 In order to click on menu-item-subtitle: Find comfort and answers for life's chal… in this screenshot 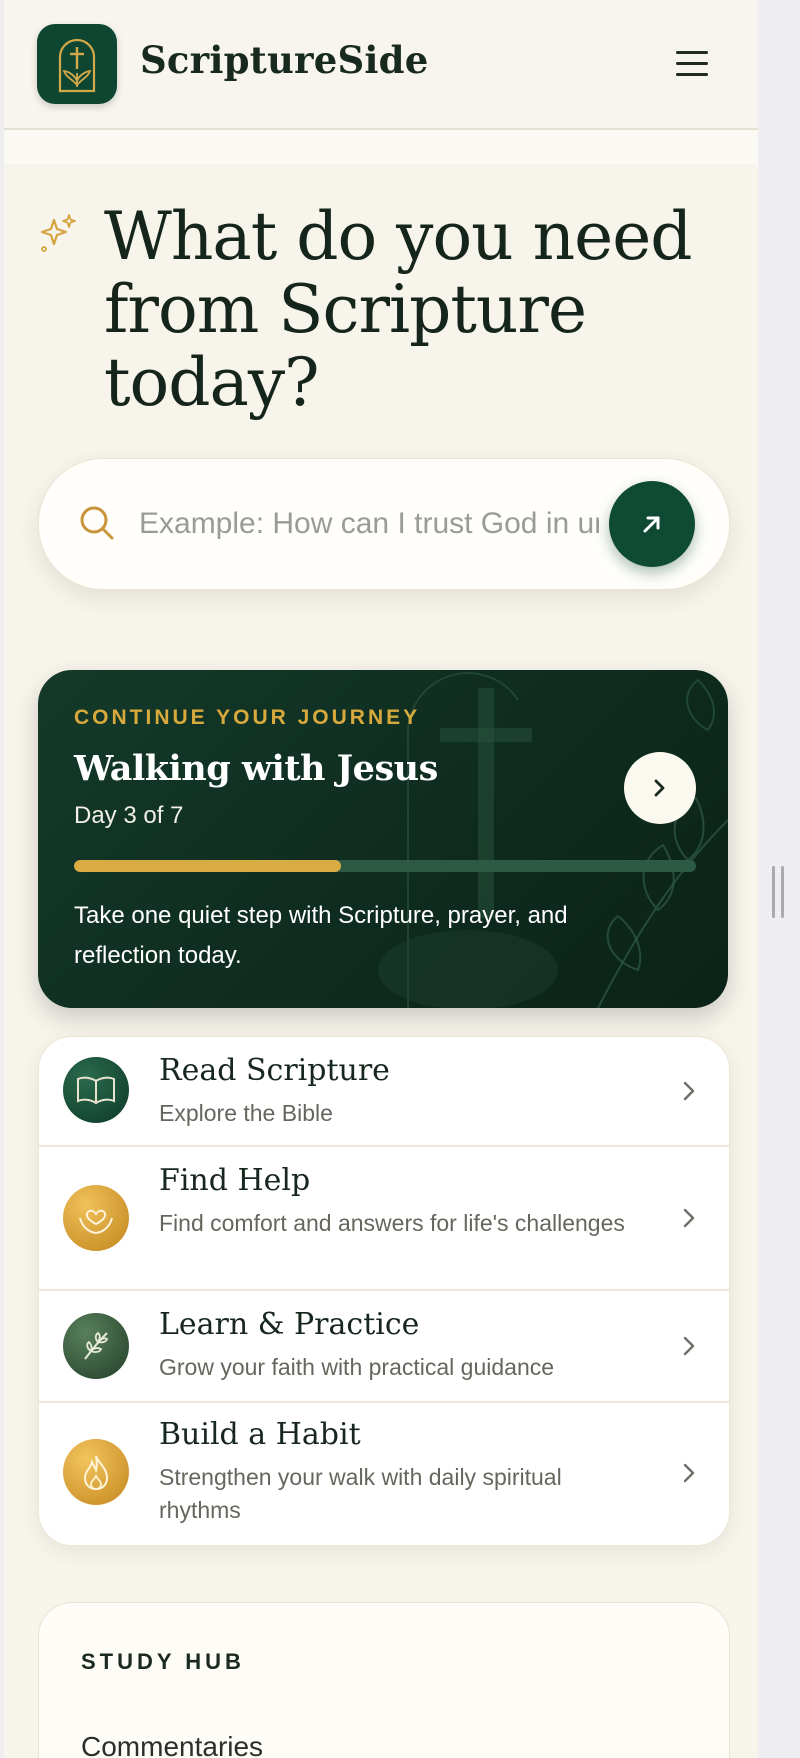, I will do `click(392, 1223)`.